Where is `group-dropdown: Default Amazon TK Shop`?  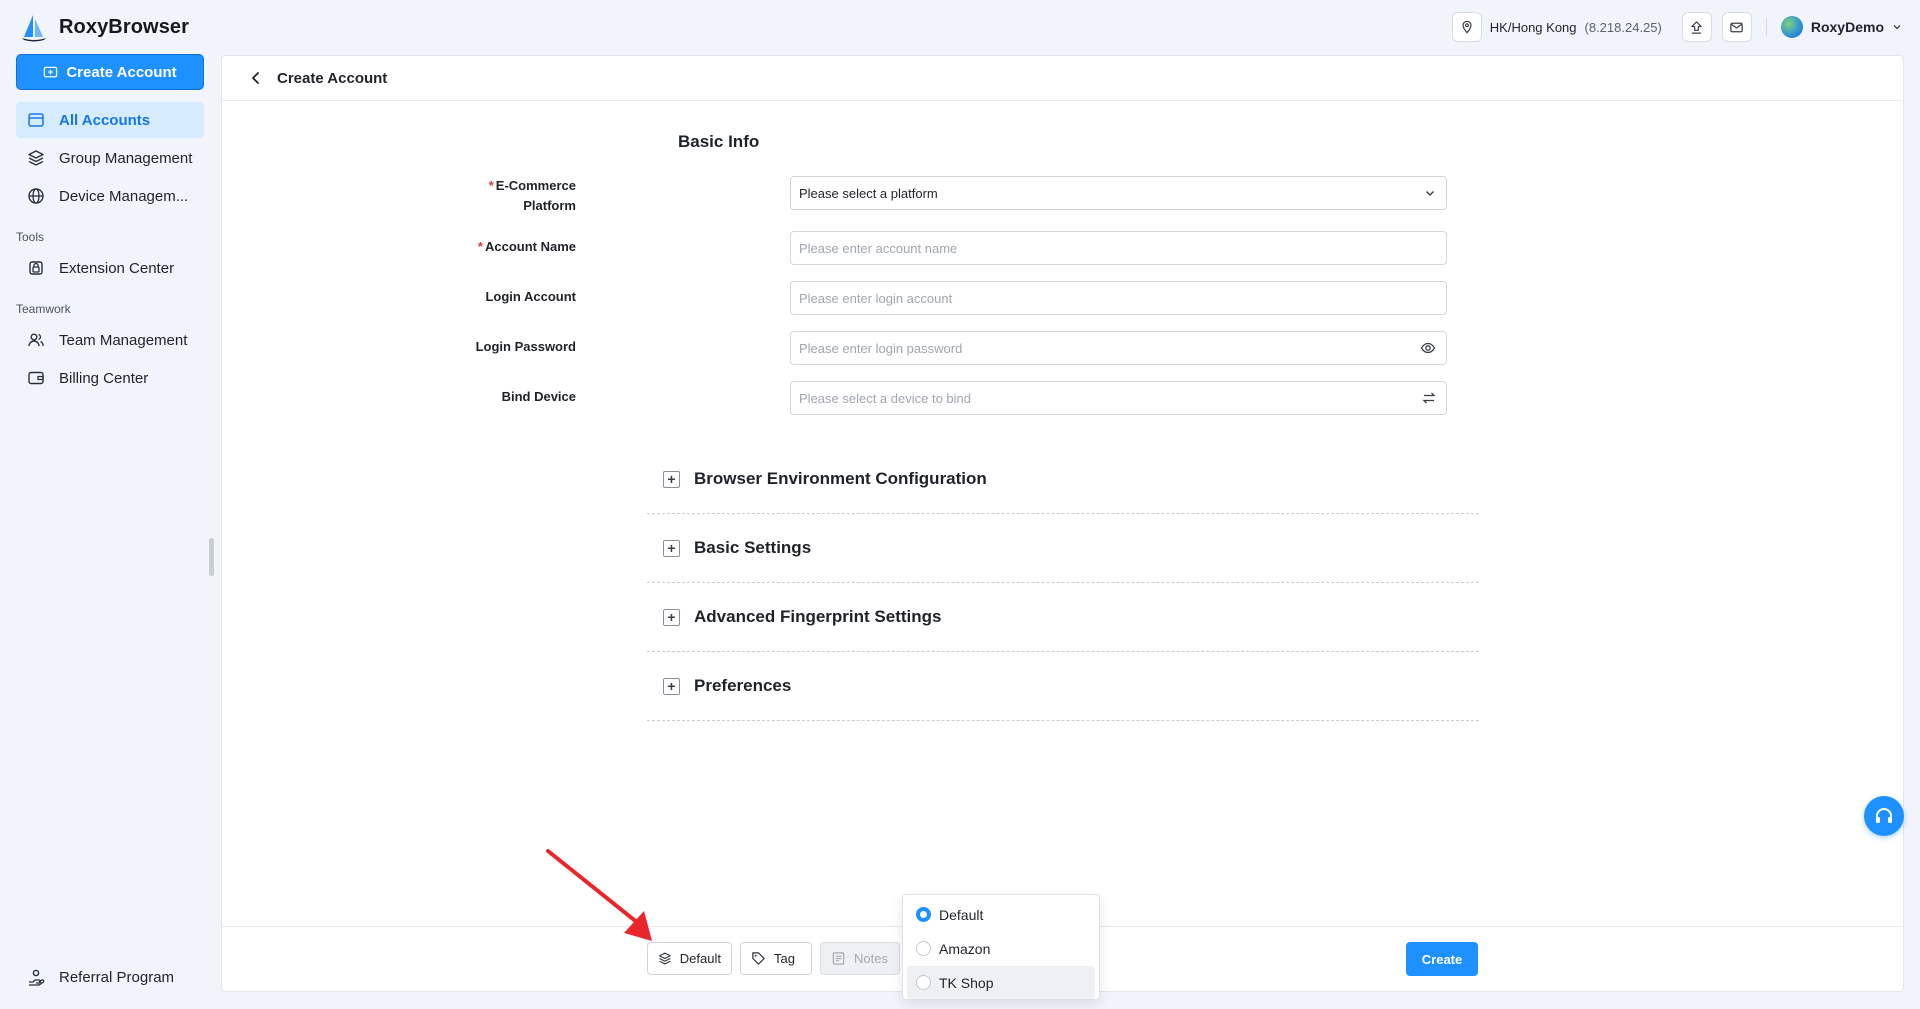
group-dropdown: Default Amazon TK Shop is located at coordinates (1001, 947).